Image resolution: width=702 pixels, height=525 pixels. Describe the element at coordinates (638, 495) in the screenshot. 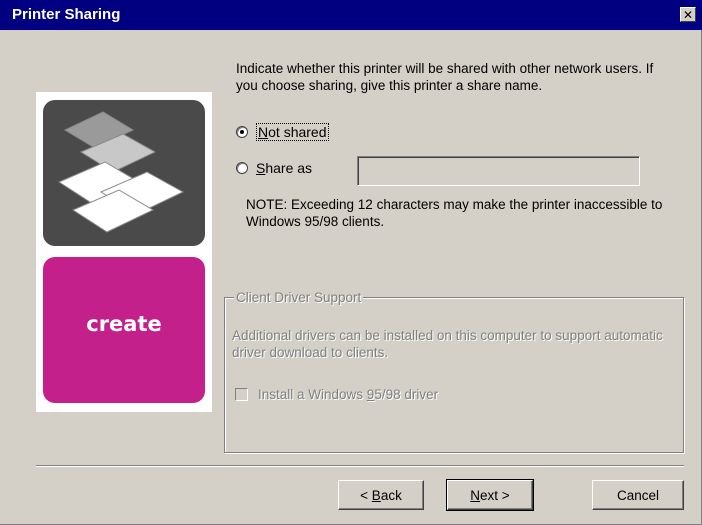

I see `cancel-button: Cancel` at that location.